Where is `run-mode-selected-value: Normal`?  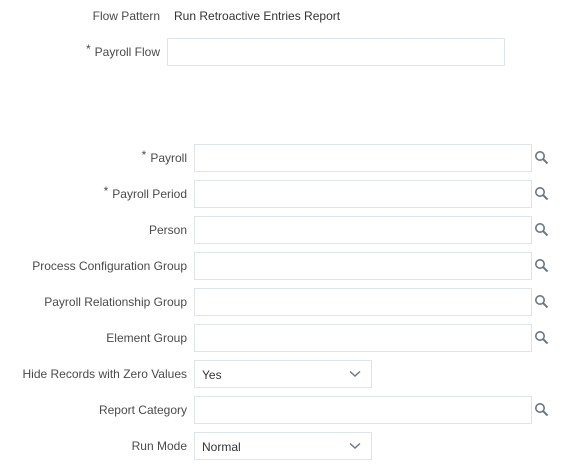
run-mode-selected-value: Normal is located at coordinates (221, 447).